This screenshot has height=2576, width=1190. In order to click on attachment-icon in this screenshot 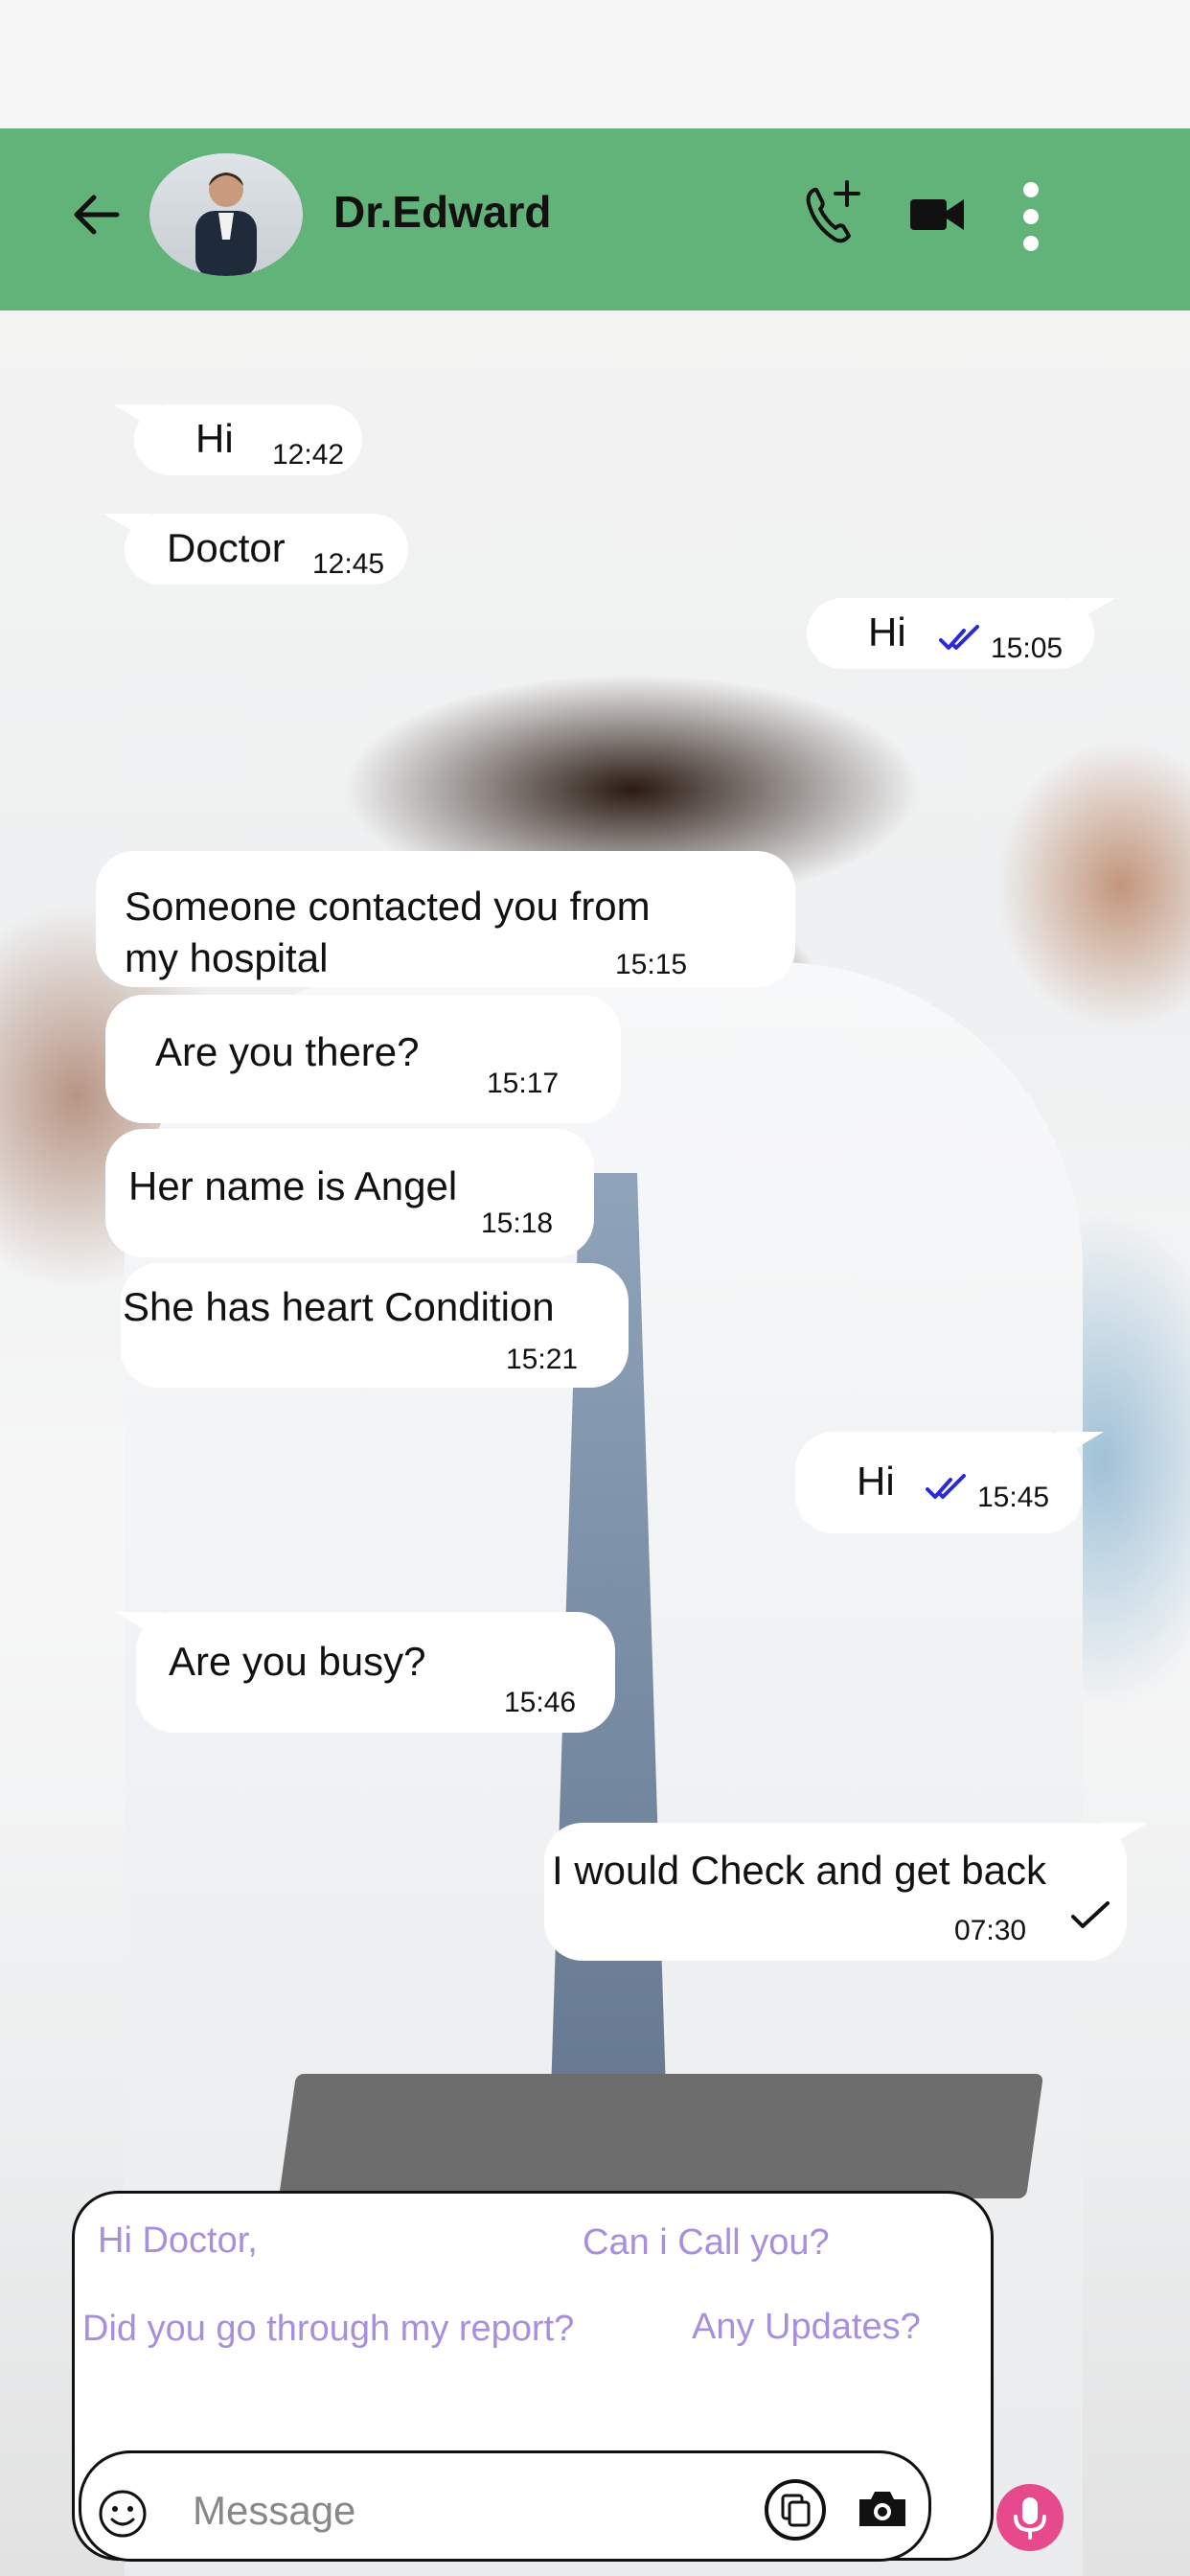, I will do `click(795, 2510)`.